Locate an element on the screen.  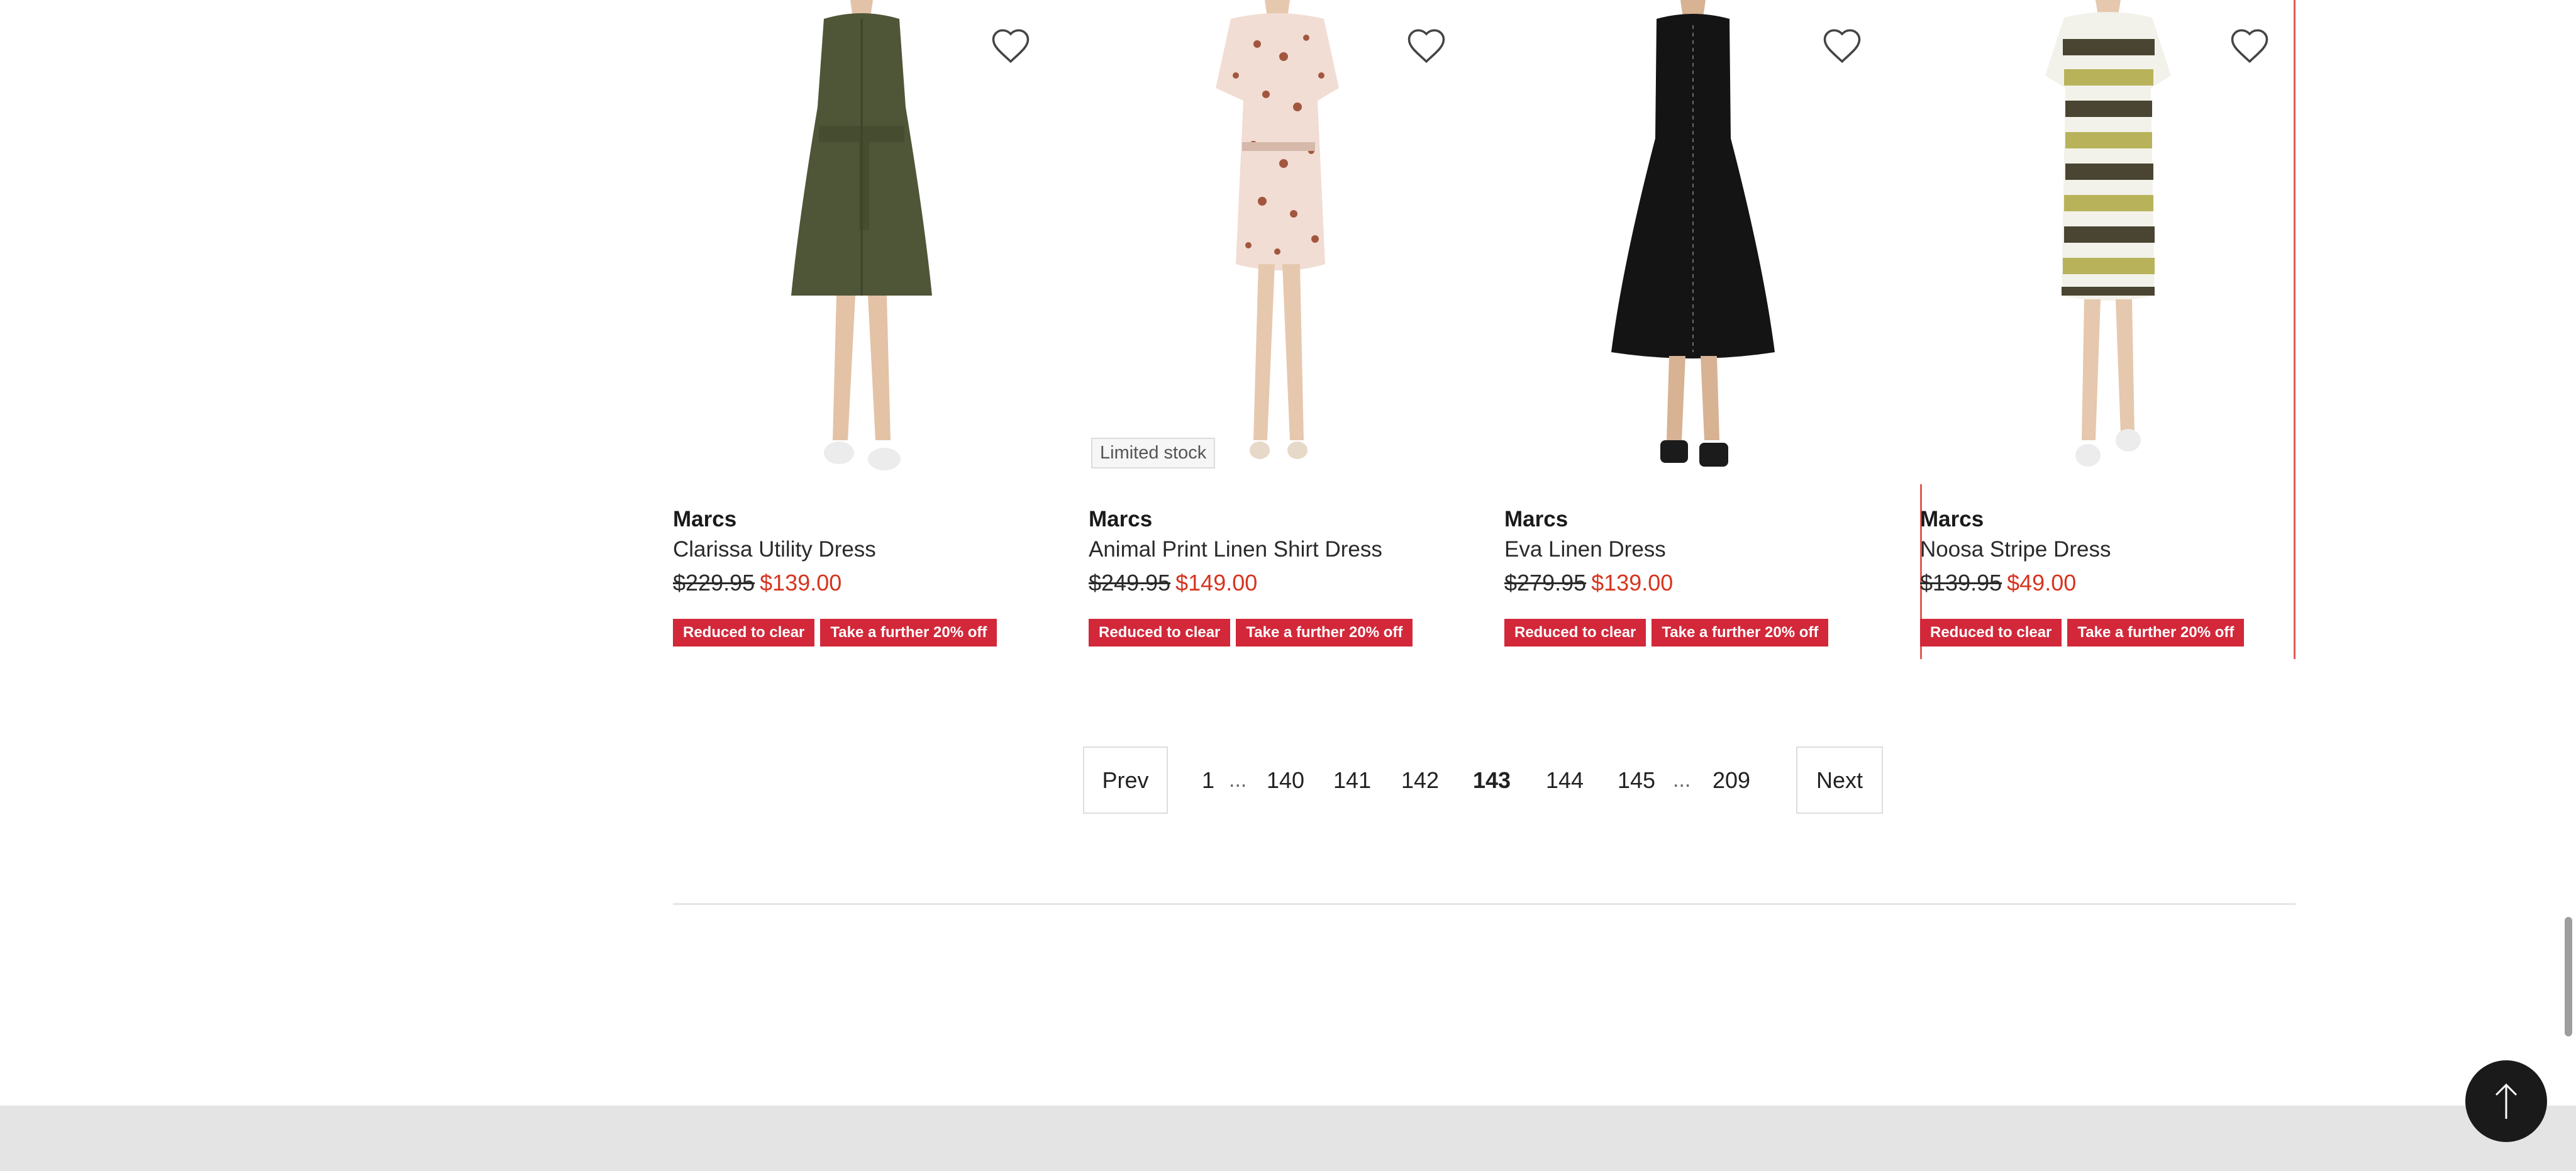
product-price: $279.95 $139.00 is located at coordinates (1588, 583).